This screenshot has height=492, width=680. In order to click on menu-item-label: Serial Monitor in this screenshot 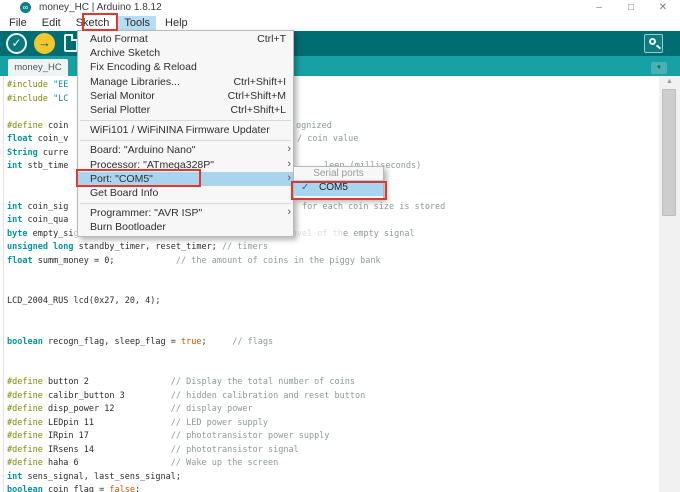, I will do `click(122, 95)`.